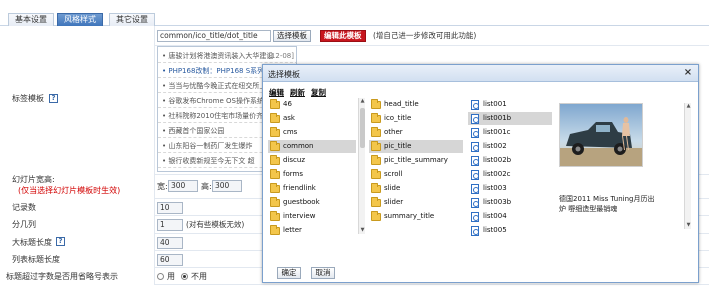 The image size is (709, 301). What do you see at coordinates (160, 276) in the screenshot?
I see `ellipsis-yes-radio` at bounding box center [160, 276].